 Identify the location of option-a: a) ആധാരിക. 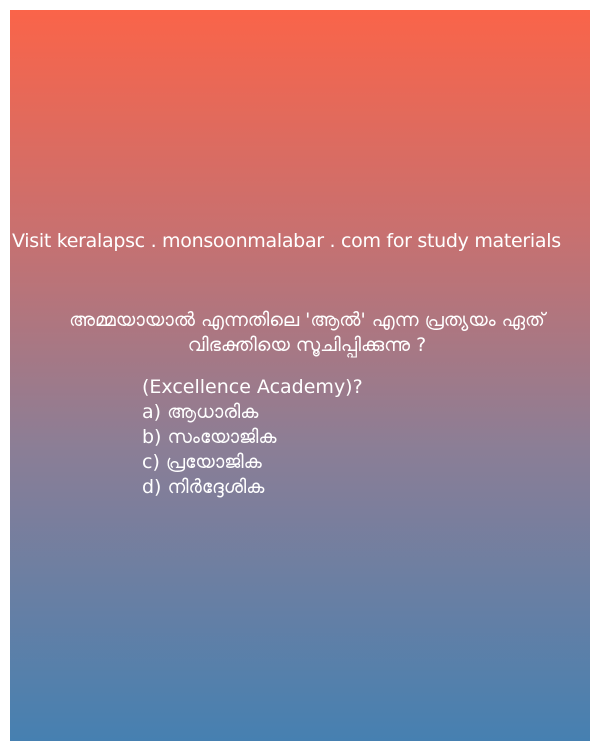
(200, 412).